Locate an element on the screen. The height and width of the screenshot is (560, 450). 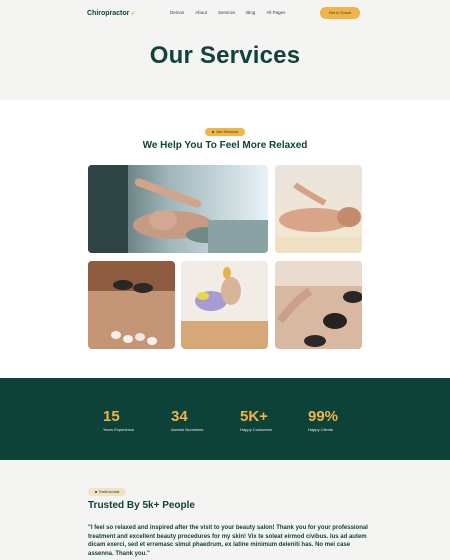
get-in-touch-button: Get in Touch is located at coordinates (340, 13).